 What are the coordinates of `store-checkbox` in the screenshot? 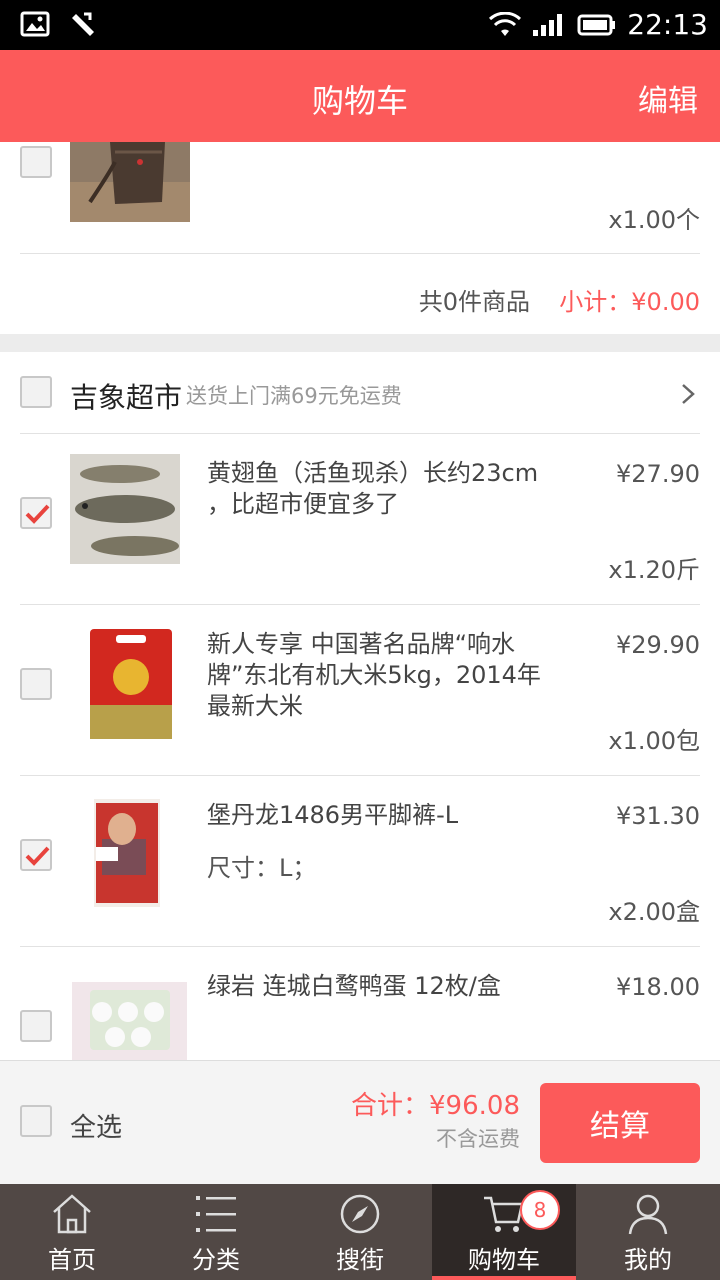 It's located at (36, 392).